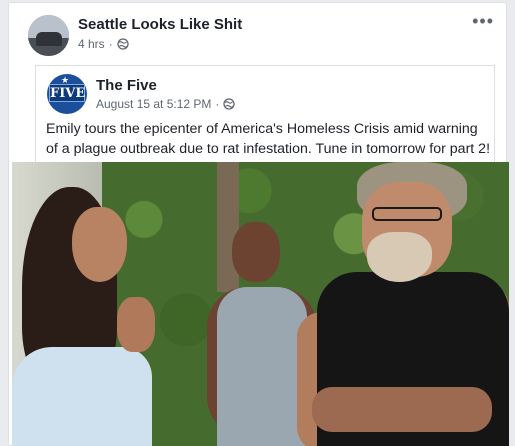  What do you see at coordinates (126, 85) in the screenshot?
I see `shared-page-name: The Five` at bounding box center [126, 85].